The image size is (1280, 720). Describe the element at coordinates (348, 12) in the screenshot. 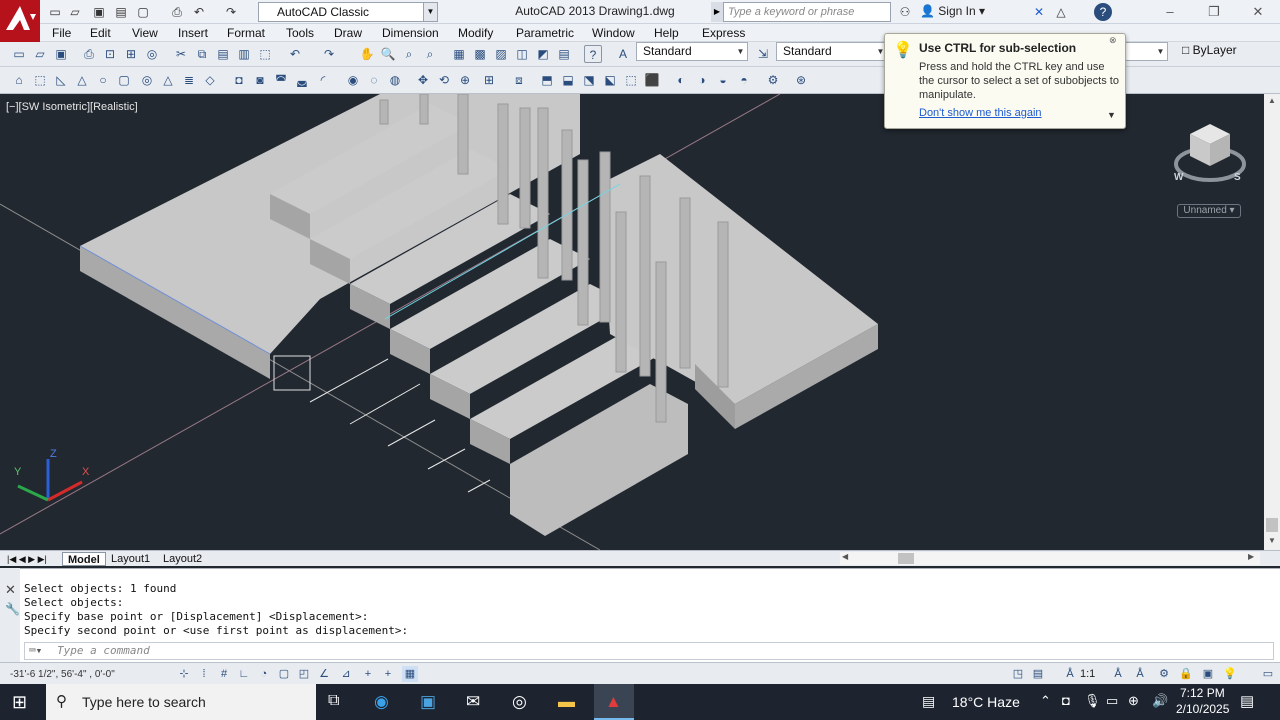

I see `workspace-select: AutoCAD Classic ▼` at that location.